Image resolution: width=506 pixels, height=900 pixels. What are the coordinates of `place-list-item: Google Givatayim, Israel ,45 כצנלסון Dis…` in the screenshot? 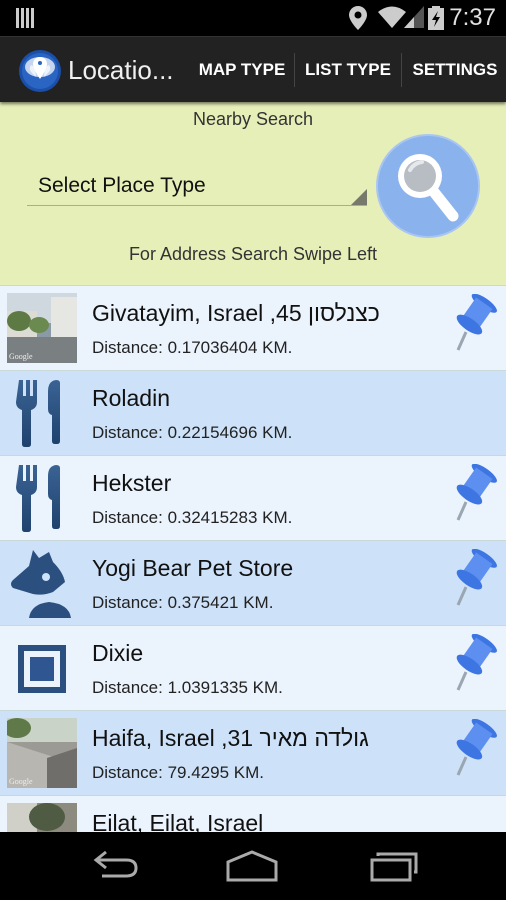 It's located at (253, 328).